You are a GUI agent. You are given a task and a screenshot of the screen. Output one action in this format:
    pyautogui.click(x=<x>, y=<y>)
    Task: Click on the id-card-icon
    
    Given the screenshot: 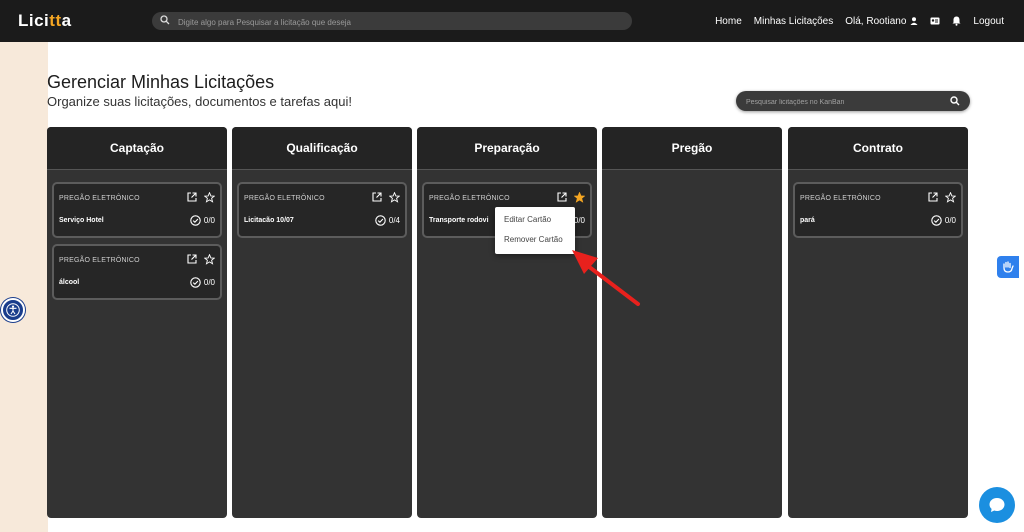 What is the action you would take?
    pyautogui.click(x=935, y=21)
    